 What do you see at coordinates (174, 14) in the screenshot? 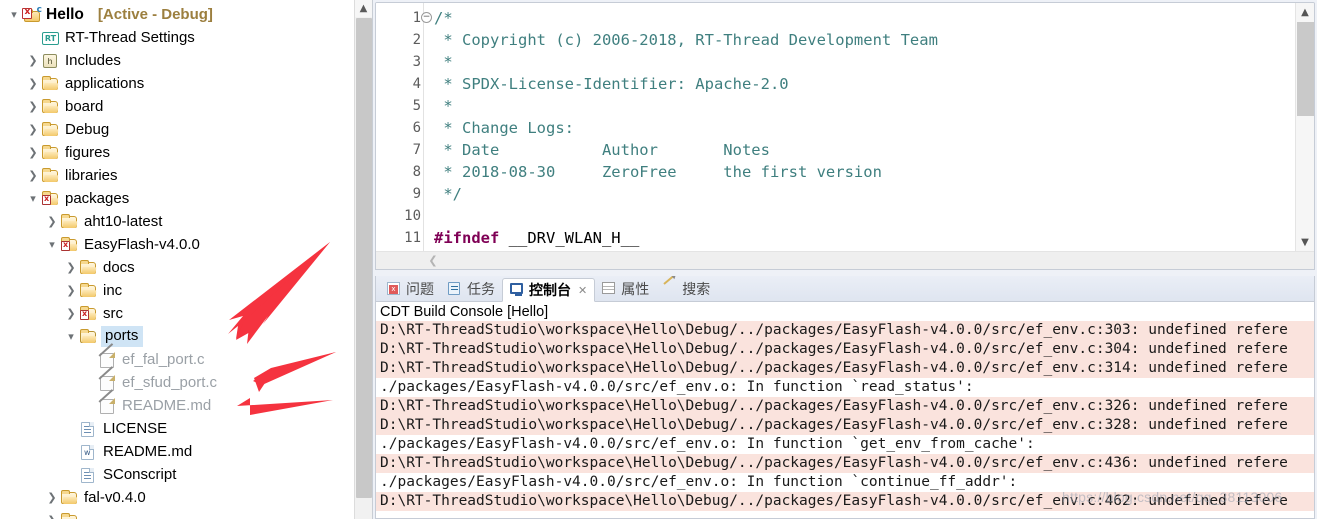
I see `tree-item-hello: ▾cHello [Active - Debug]` at bounding box center [174, 14].